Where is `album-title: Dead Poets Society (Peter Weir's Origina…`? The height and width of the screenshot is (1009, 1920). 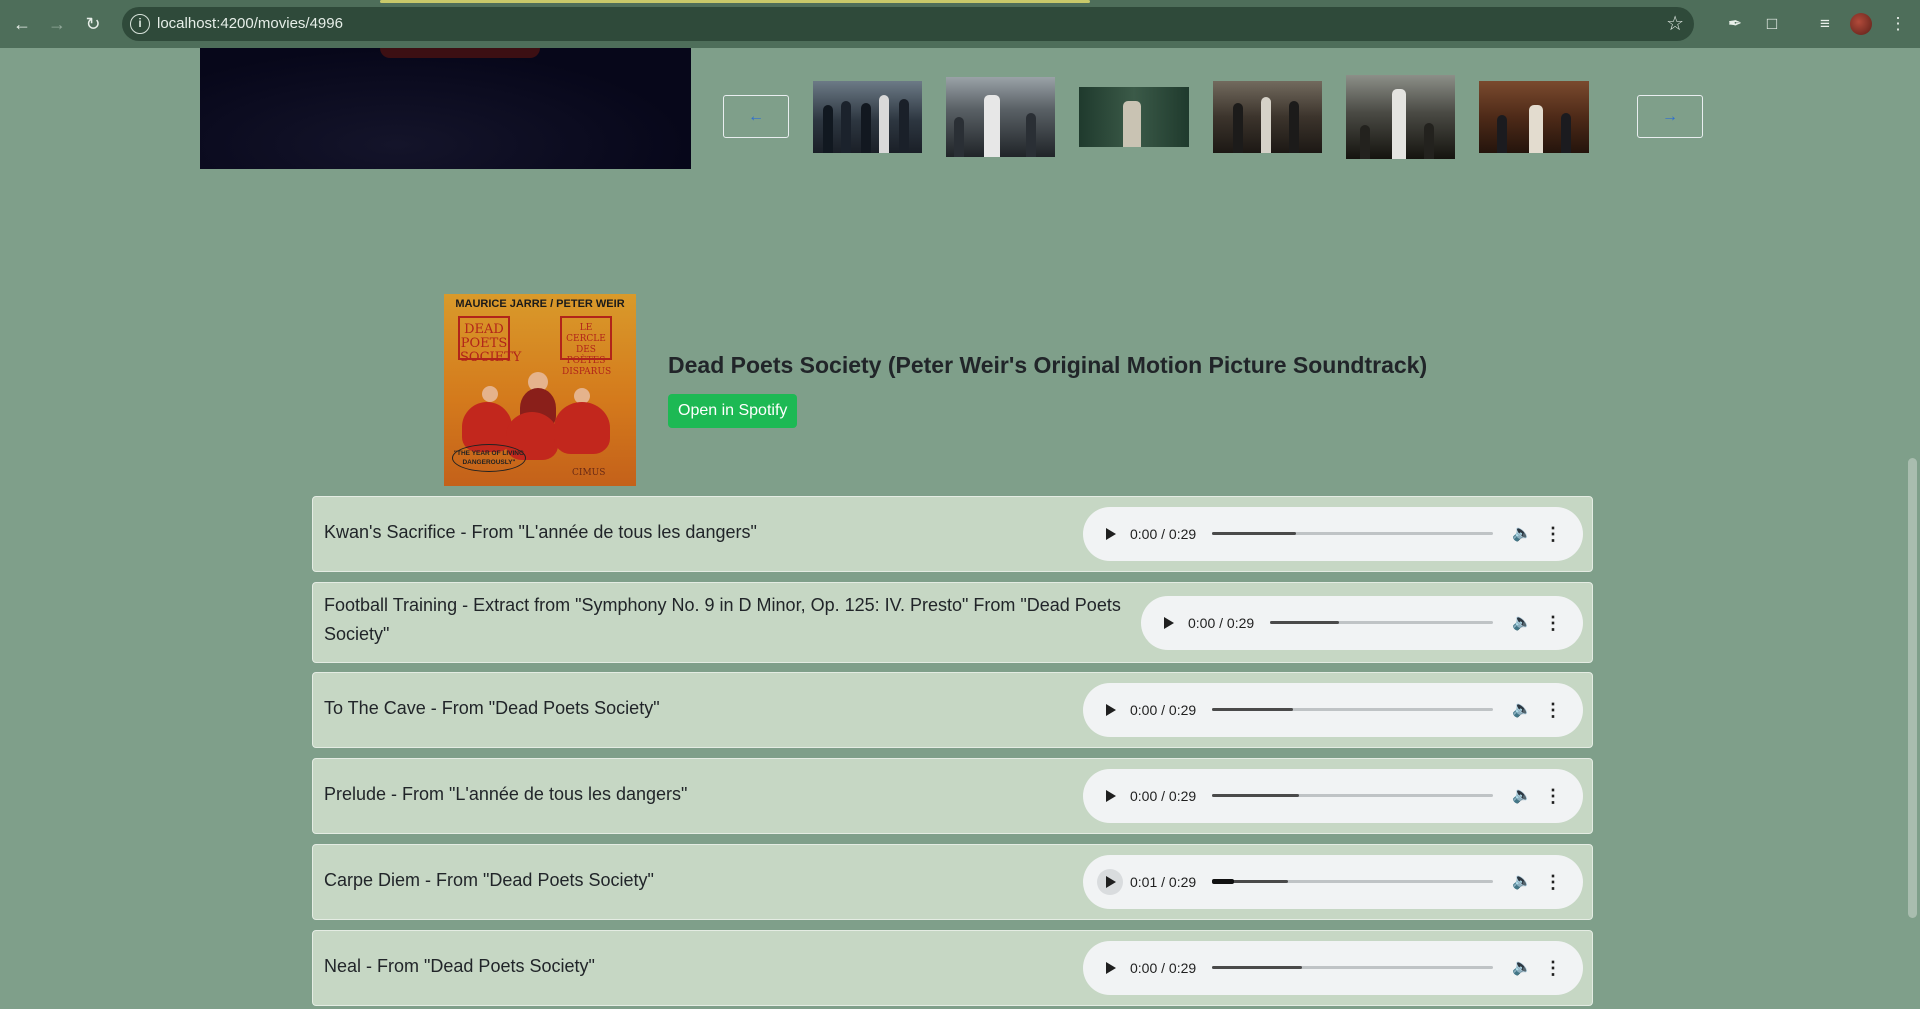 album-title: Dead Poets Society (Peter Weir's Origina… is located at coordinates (1048, 365).